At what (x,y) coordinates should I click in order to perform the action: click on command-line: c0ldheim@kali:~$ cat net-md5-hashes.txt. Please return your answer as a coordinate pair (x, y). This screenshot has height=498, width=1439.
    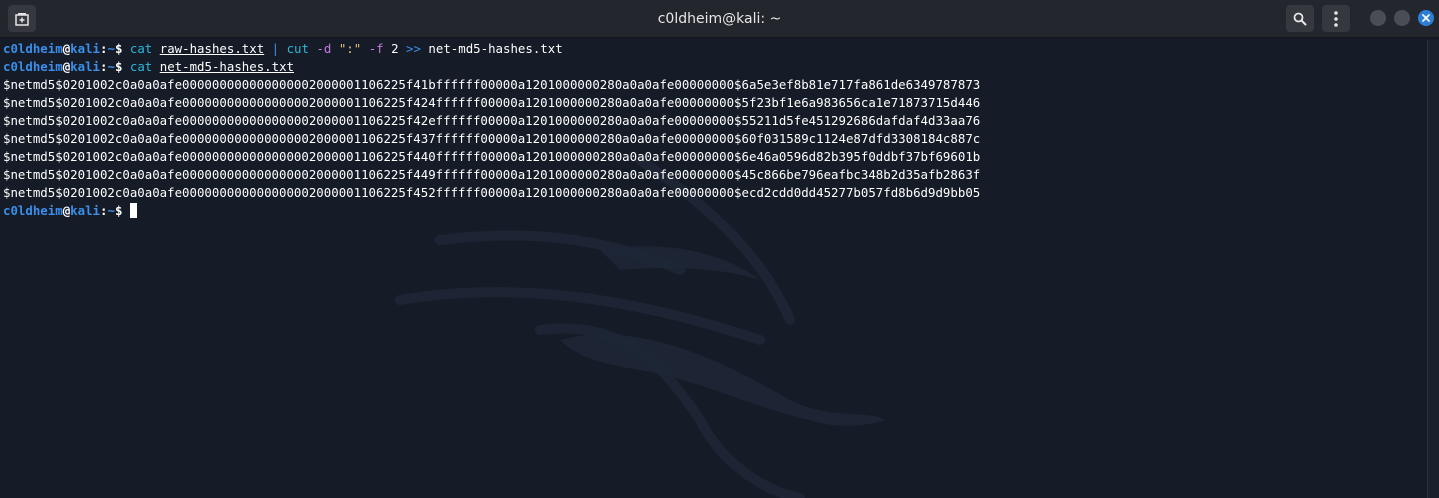
    Looking at the image, I should click on (715, 67).